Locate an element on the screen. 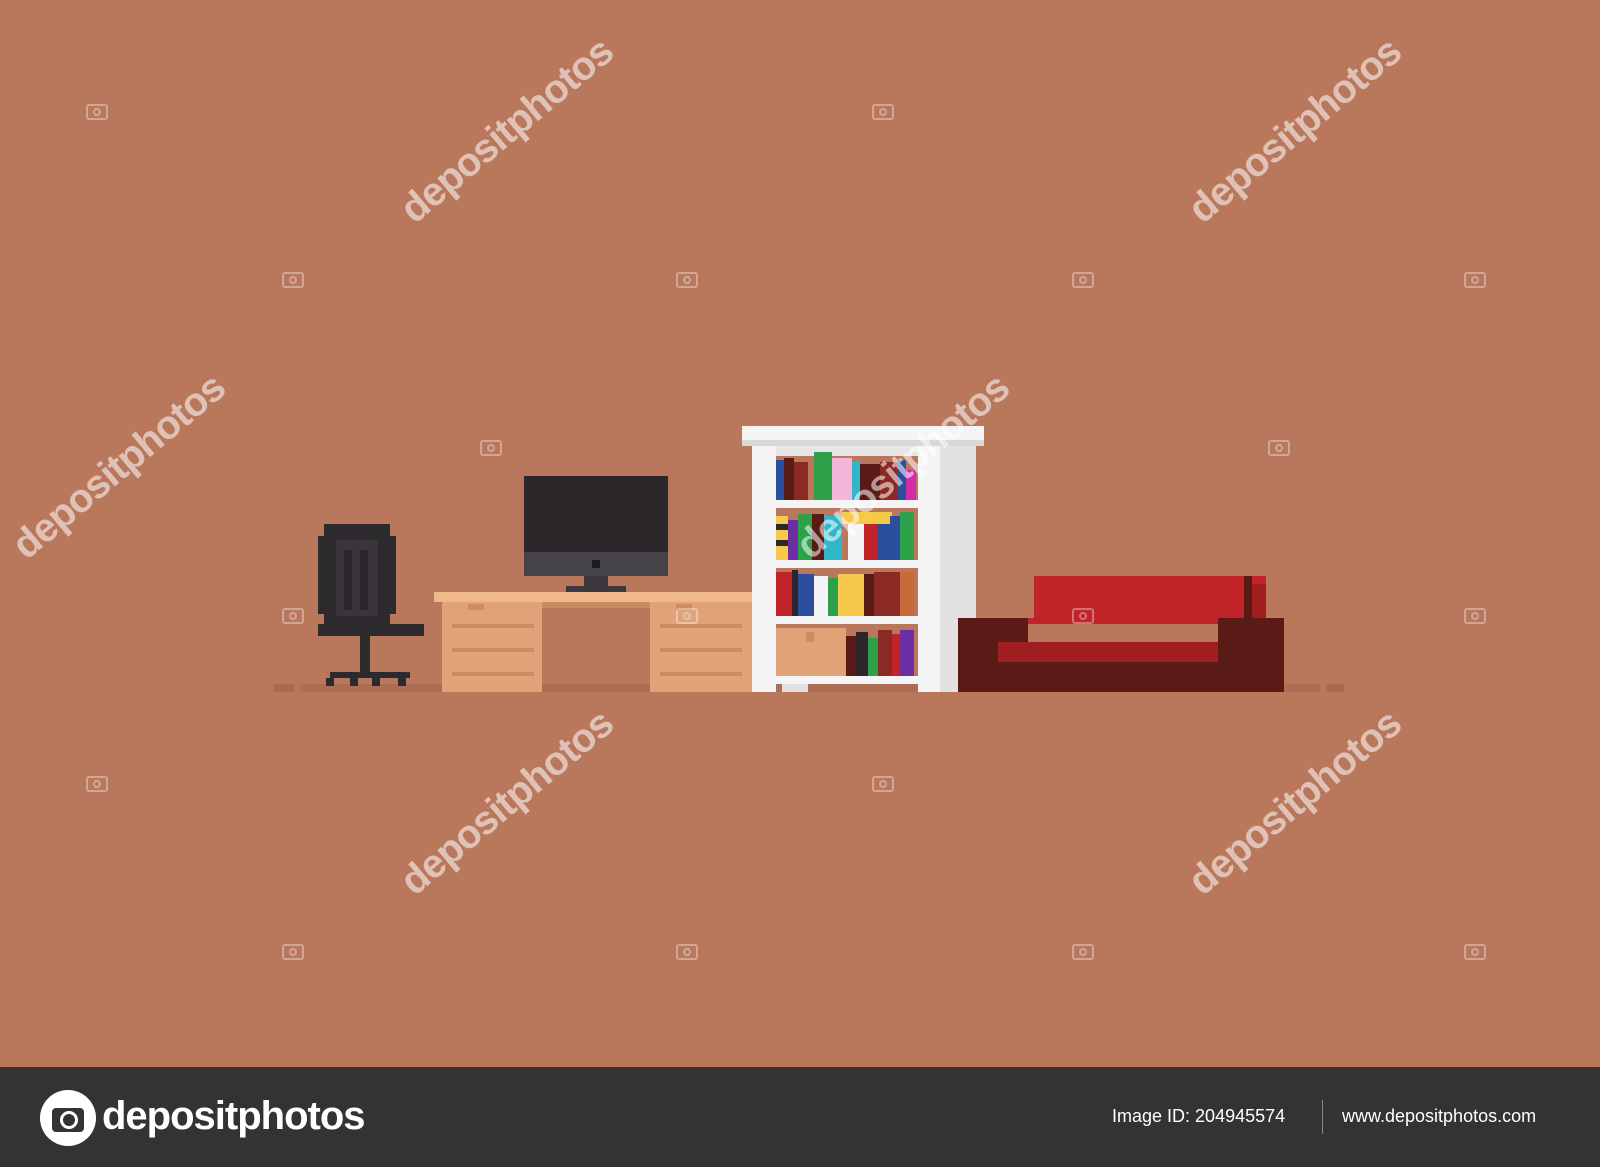 The height and width of the screenshot is (1167, 1600). camera-logo-icon is located at coordinates (68, 1118).